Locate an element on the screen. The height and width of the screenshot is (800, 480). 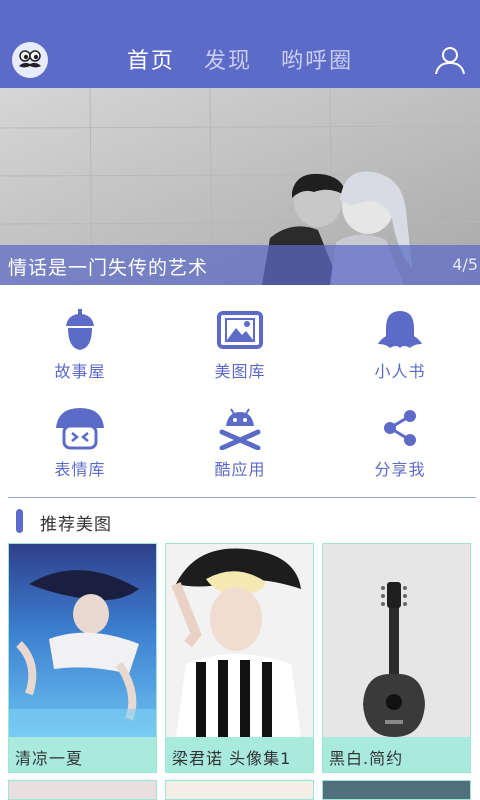
image-card: 黑白.简约 is located at coordinates (396, 658).